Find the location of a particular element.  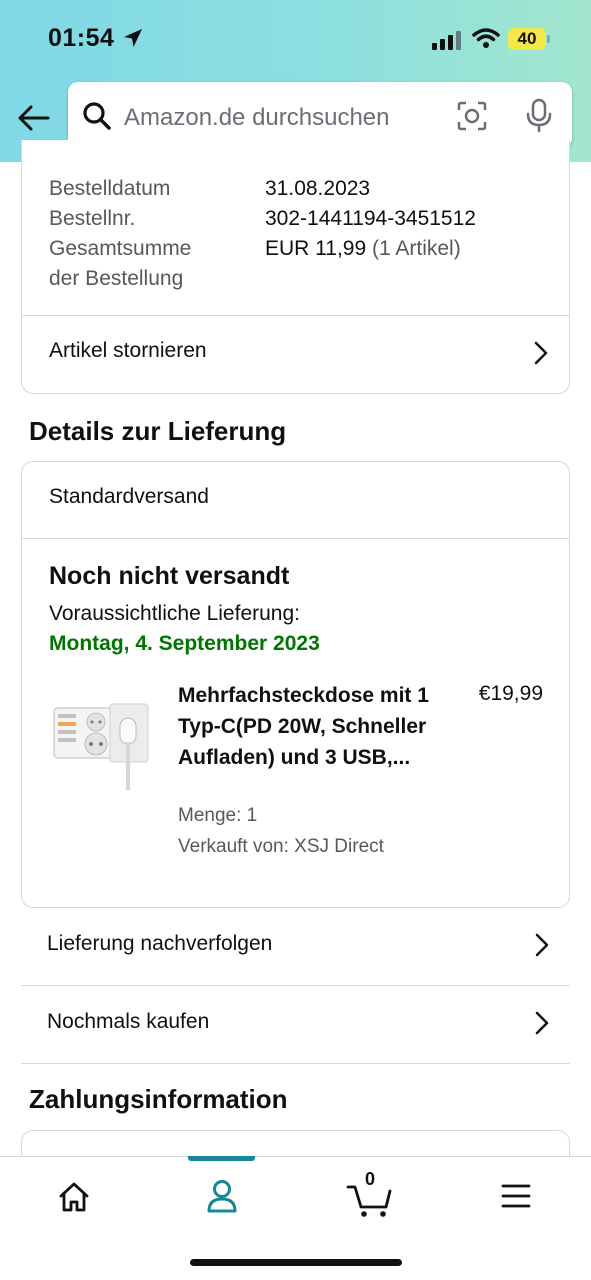

delivery-section-title: Details zur Lieferung is located at coordinates (158, 431).